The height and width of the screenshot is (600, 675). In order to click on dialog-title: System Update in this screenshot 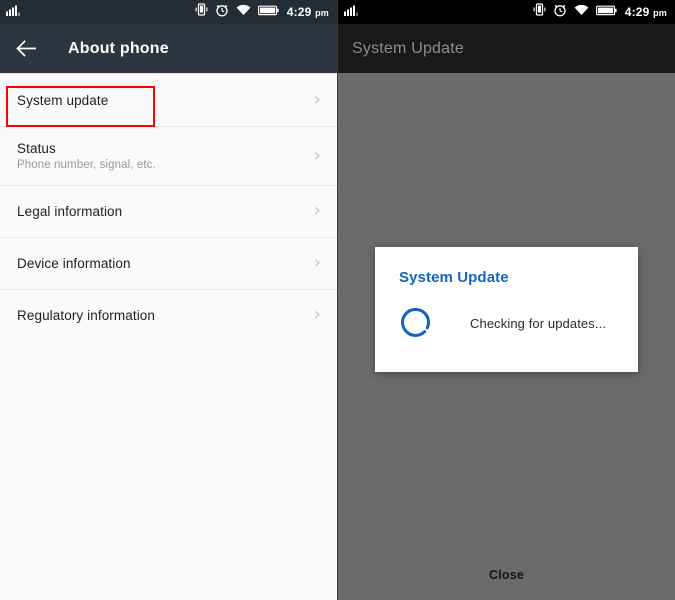, I will do `click(454, 277)`.